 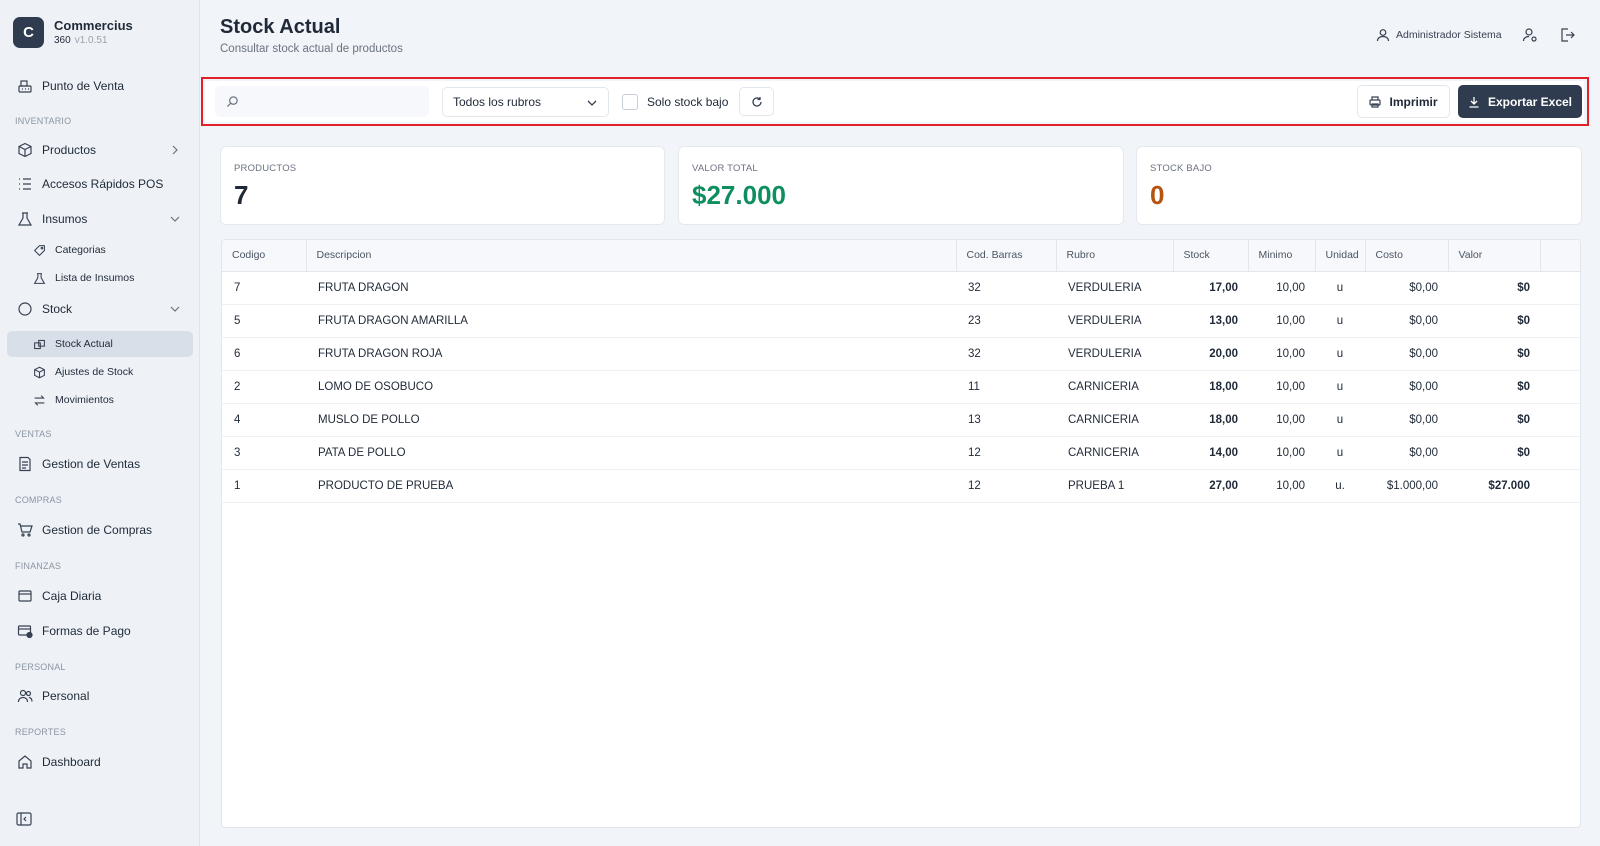 What do you see at coordinates (1494, 486) in the screenshot?
I see `cell-valor: $27.000` at bounding box center [1494, 486].